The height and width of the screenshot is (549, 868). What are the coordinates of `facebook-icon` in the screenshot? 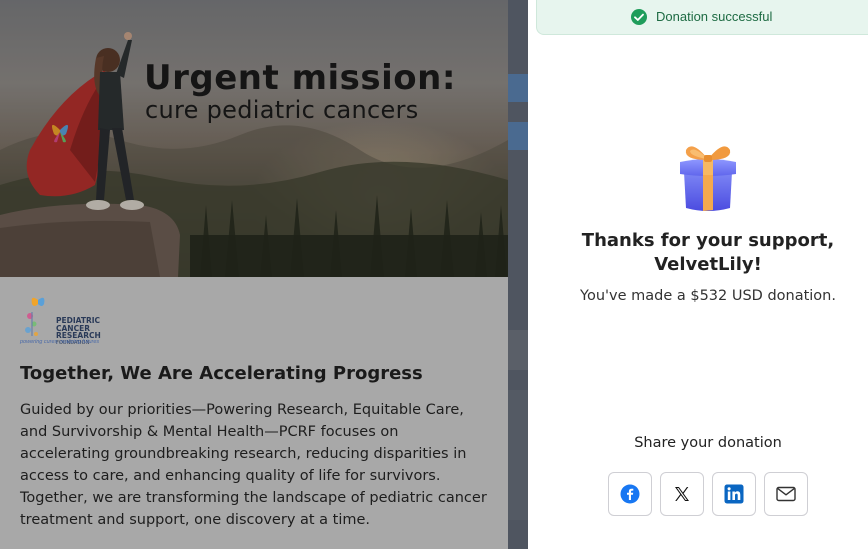 It's located at (630, 494).